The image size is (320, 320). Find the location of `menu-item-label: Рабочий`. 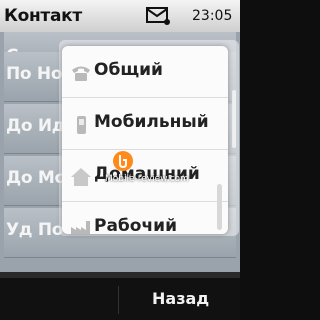

menu-item-label: Рабочий is located at coordinates (135, 225).